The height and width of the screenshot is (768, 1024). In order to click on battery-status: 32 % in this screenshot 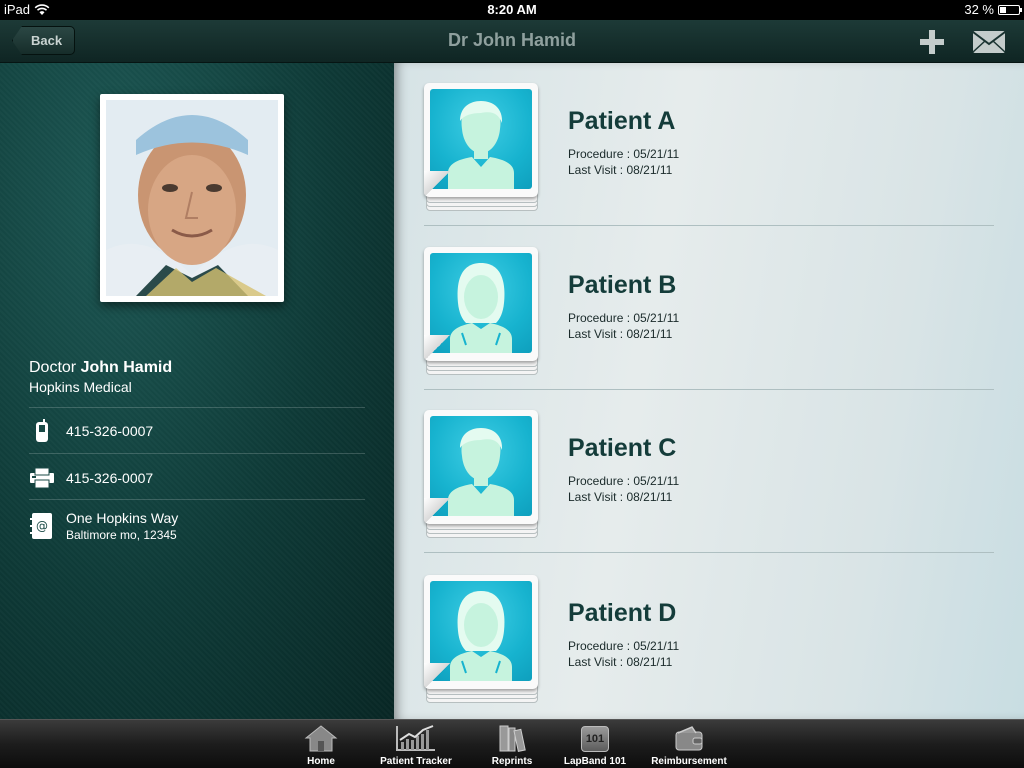, I will do `click(993, 9)`.